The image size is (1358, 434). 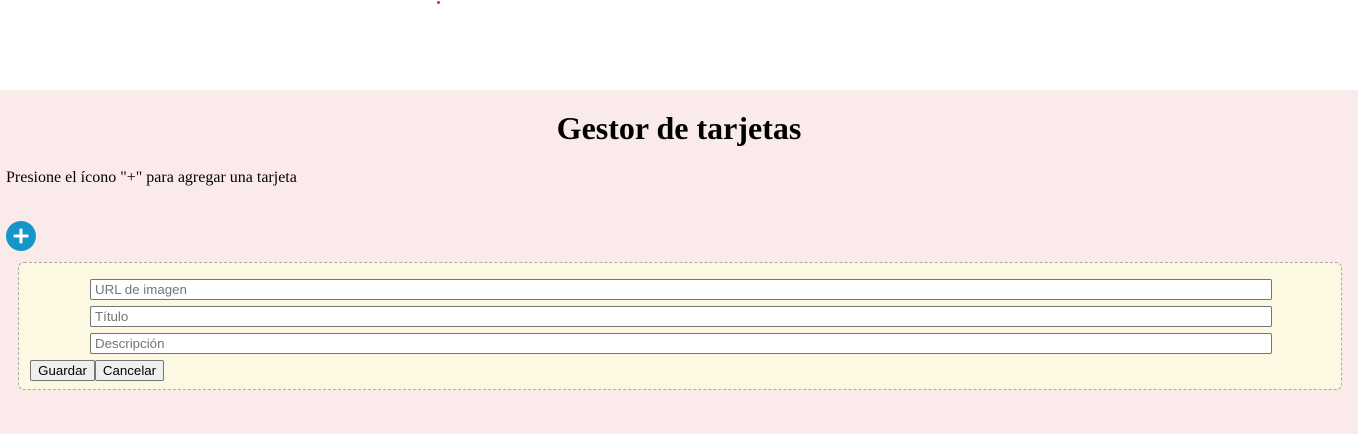 I want to click on save-button: Guardar, so click(x=62, y=370).